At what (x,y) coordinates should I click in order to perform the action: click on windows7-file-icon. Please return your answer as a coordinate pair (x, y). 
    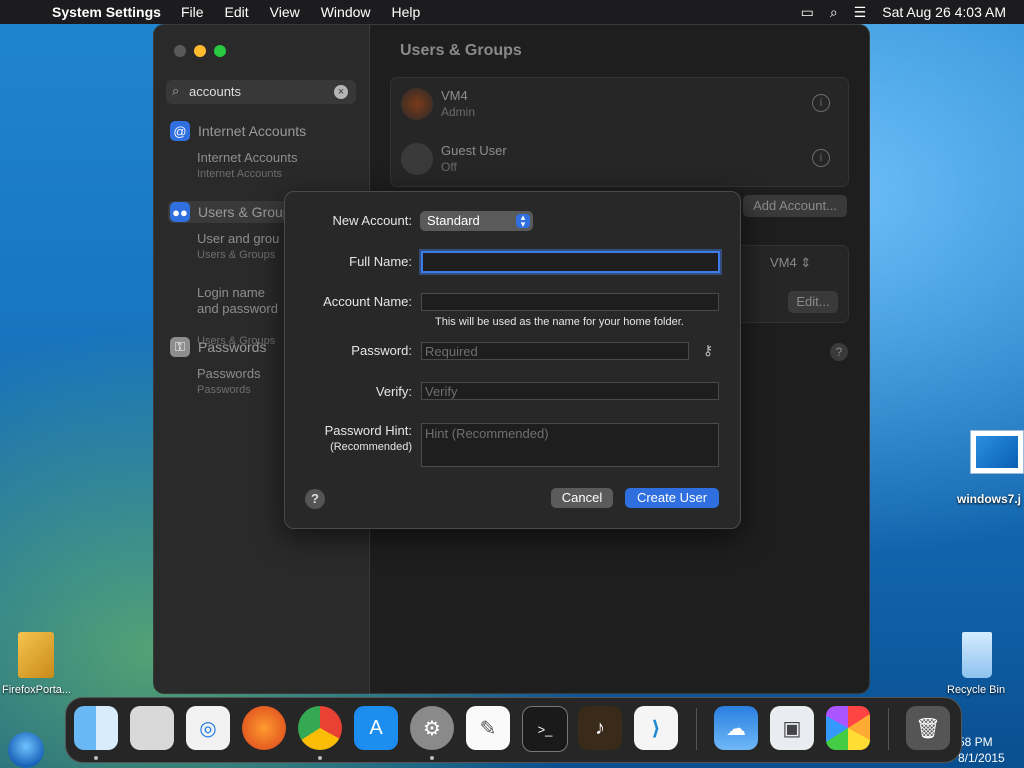
    Looking at the image, I should click on (997, 452).